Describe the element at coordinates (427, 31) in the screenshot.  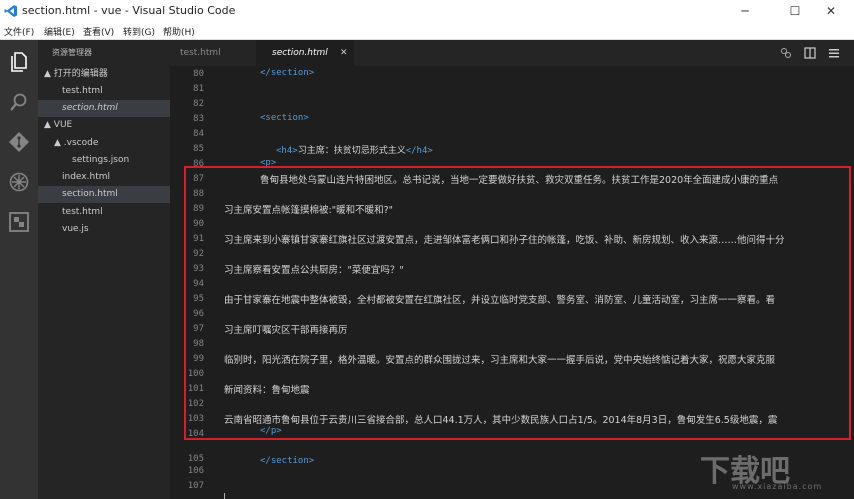
I see `menu-bar: 文件(F) 编辑(E) 查看(V) 转到(G) 帮助(H)` at that location.